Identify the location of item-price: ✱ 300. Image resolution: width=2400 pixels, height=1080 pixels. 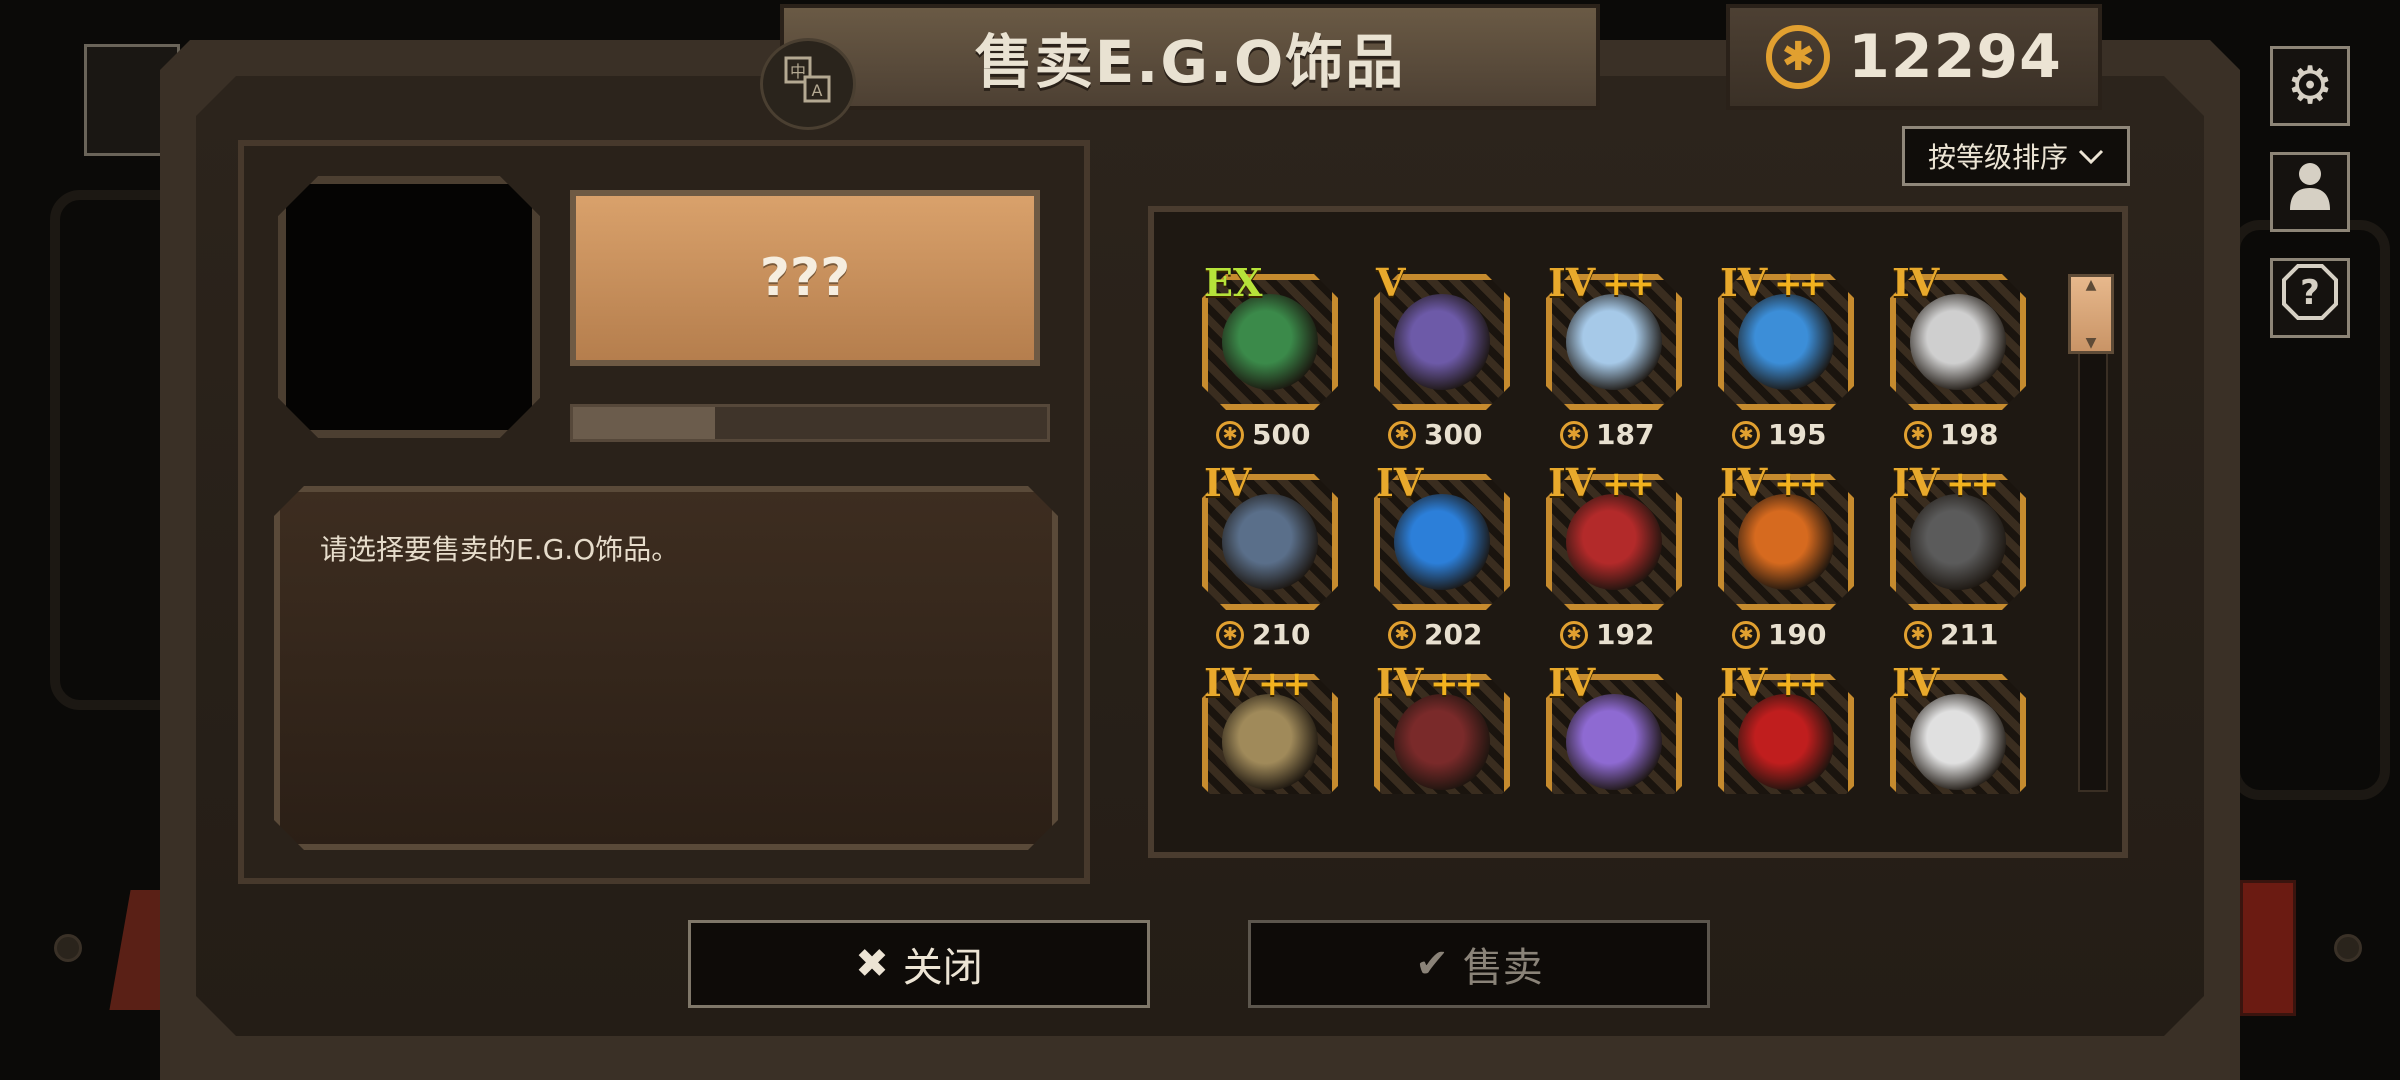
(1435, 434).